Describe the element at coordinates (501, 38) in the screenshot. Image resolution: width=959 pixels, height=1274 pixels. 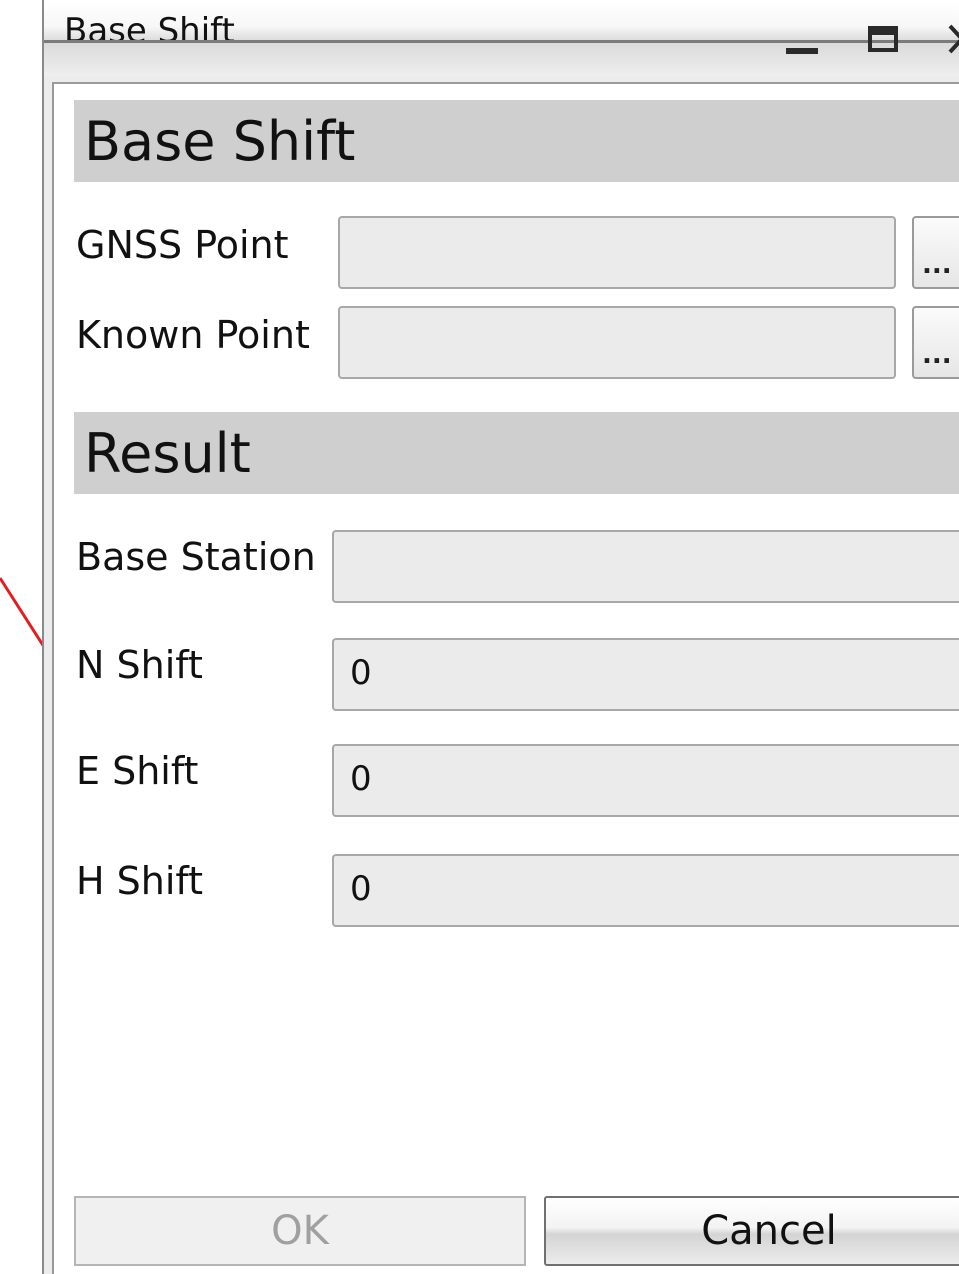
I see `title-bar: Base Shift` at that location.